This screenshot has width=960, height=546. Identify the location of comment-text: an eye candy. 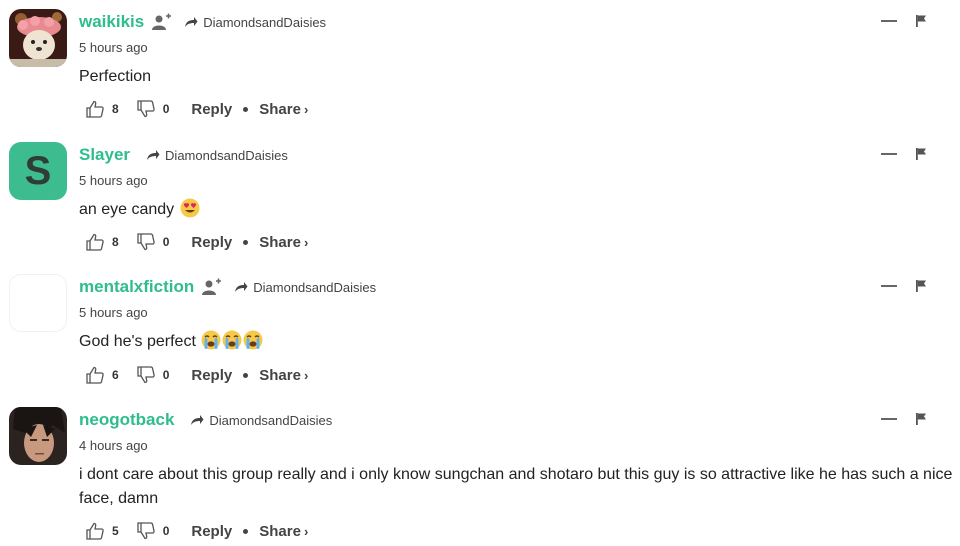
(516, 212).